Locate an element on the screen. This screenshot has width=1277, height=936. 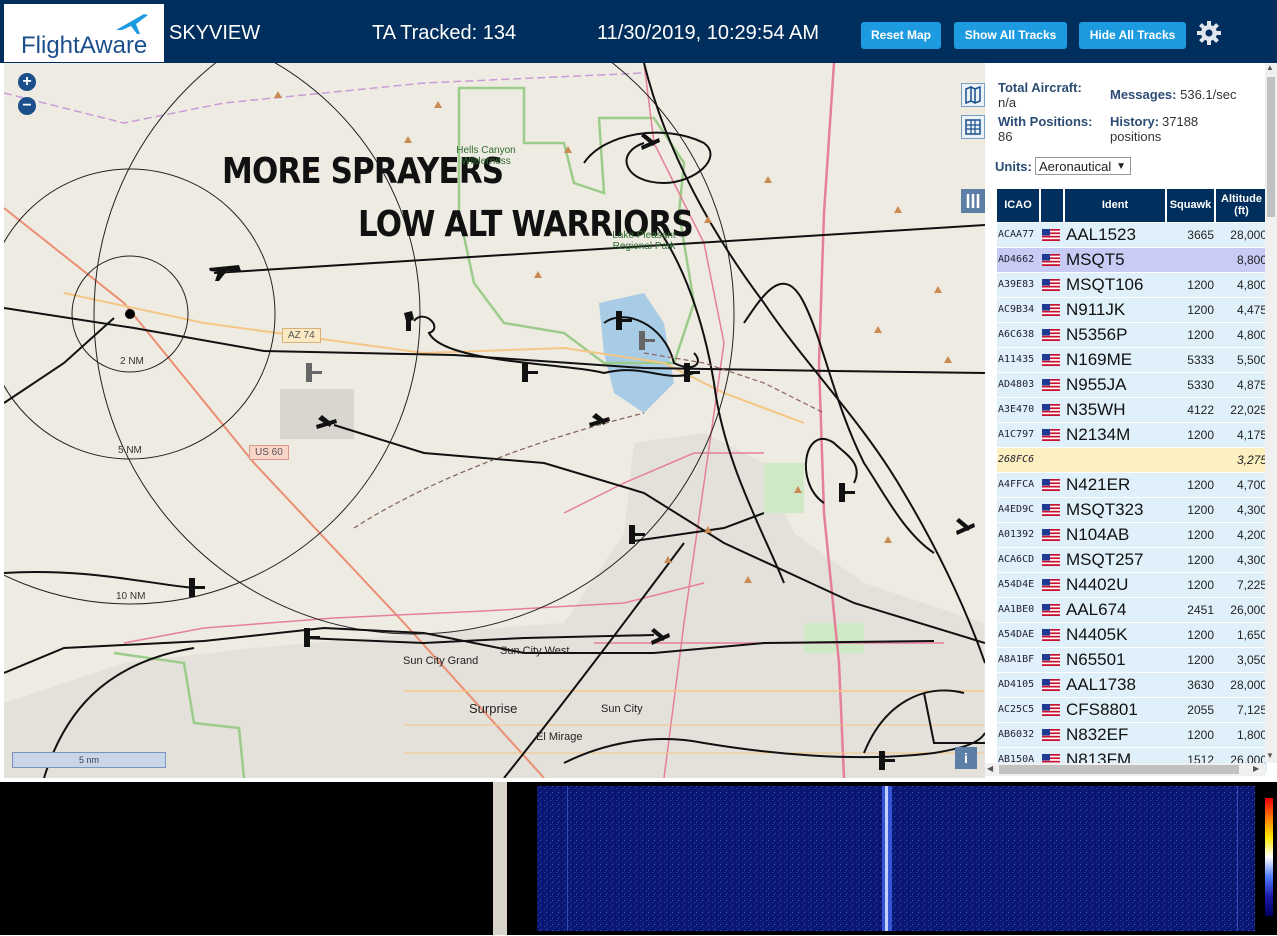
show-all-tracks-button: Show All Tracks is located at coordinates (1010, 35).